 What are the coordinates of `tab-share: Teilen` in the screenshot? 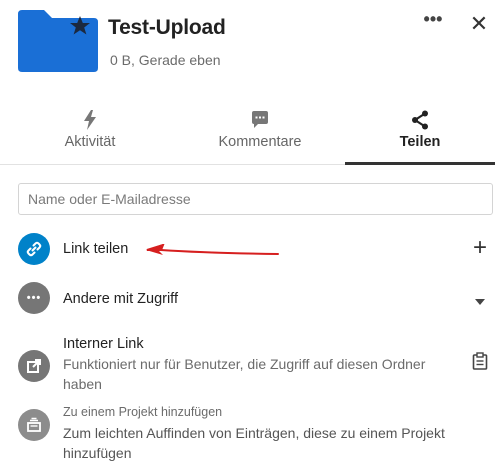 It's located at (420, 138).